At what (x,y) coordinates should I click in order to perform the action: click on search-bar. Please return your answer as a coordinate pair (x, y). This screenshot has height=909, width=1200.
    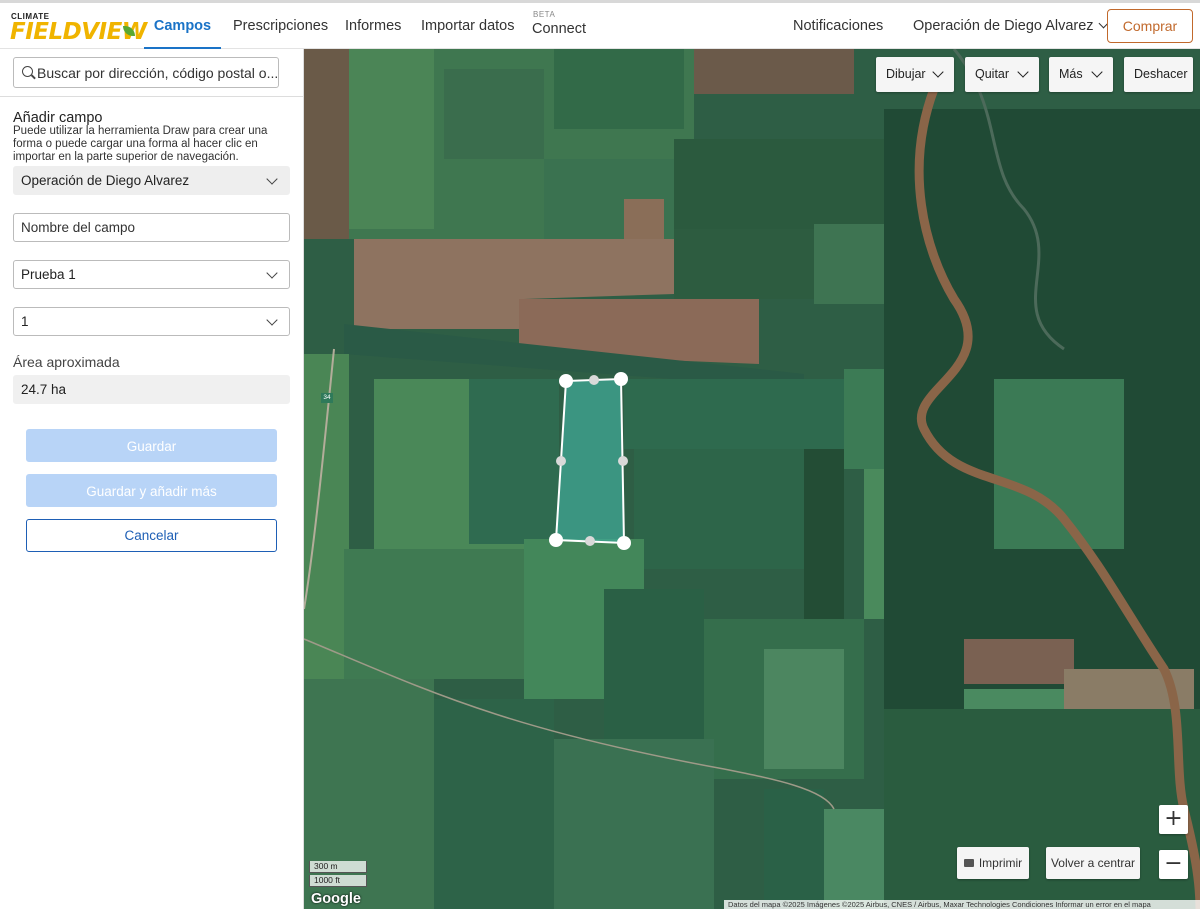
    Looking at the image, I should click on (152, 73).